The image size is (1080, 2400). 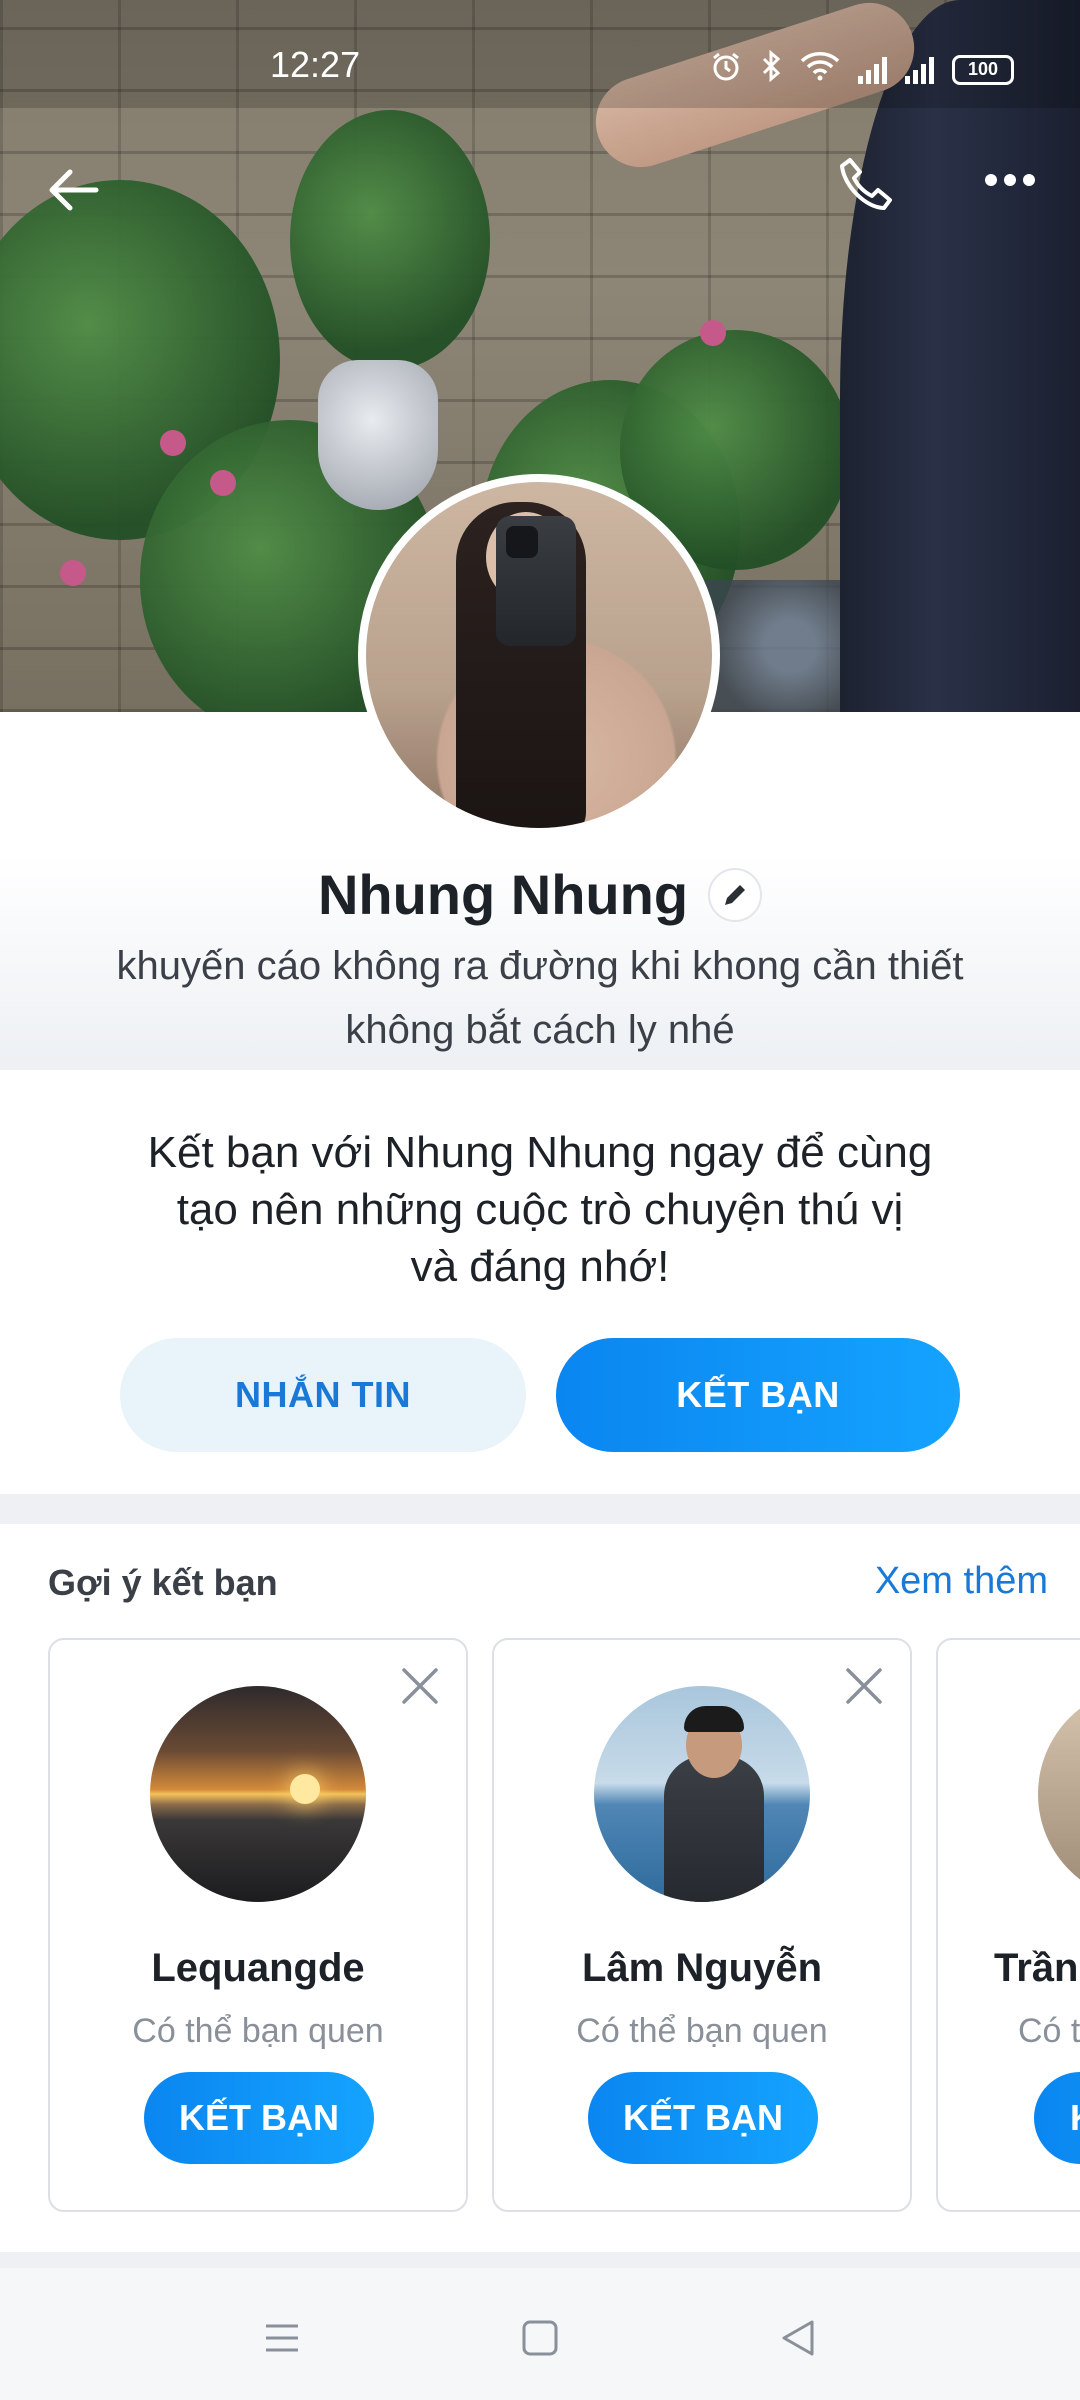 What do you see at coordinates (503, 894) in the screenshot?
I see `profile-name: Nhung Nhung` at bounding box center [503, 894].